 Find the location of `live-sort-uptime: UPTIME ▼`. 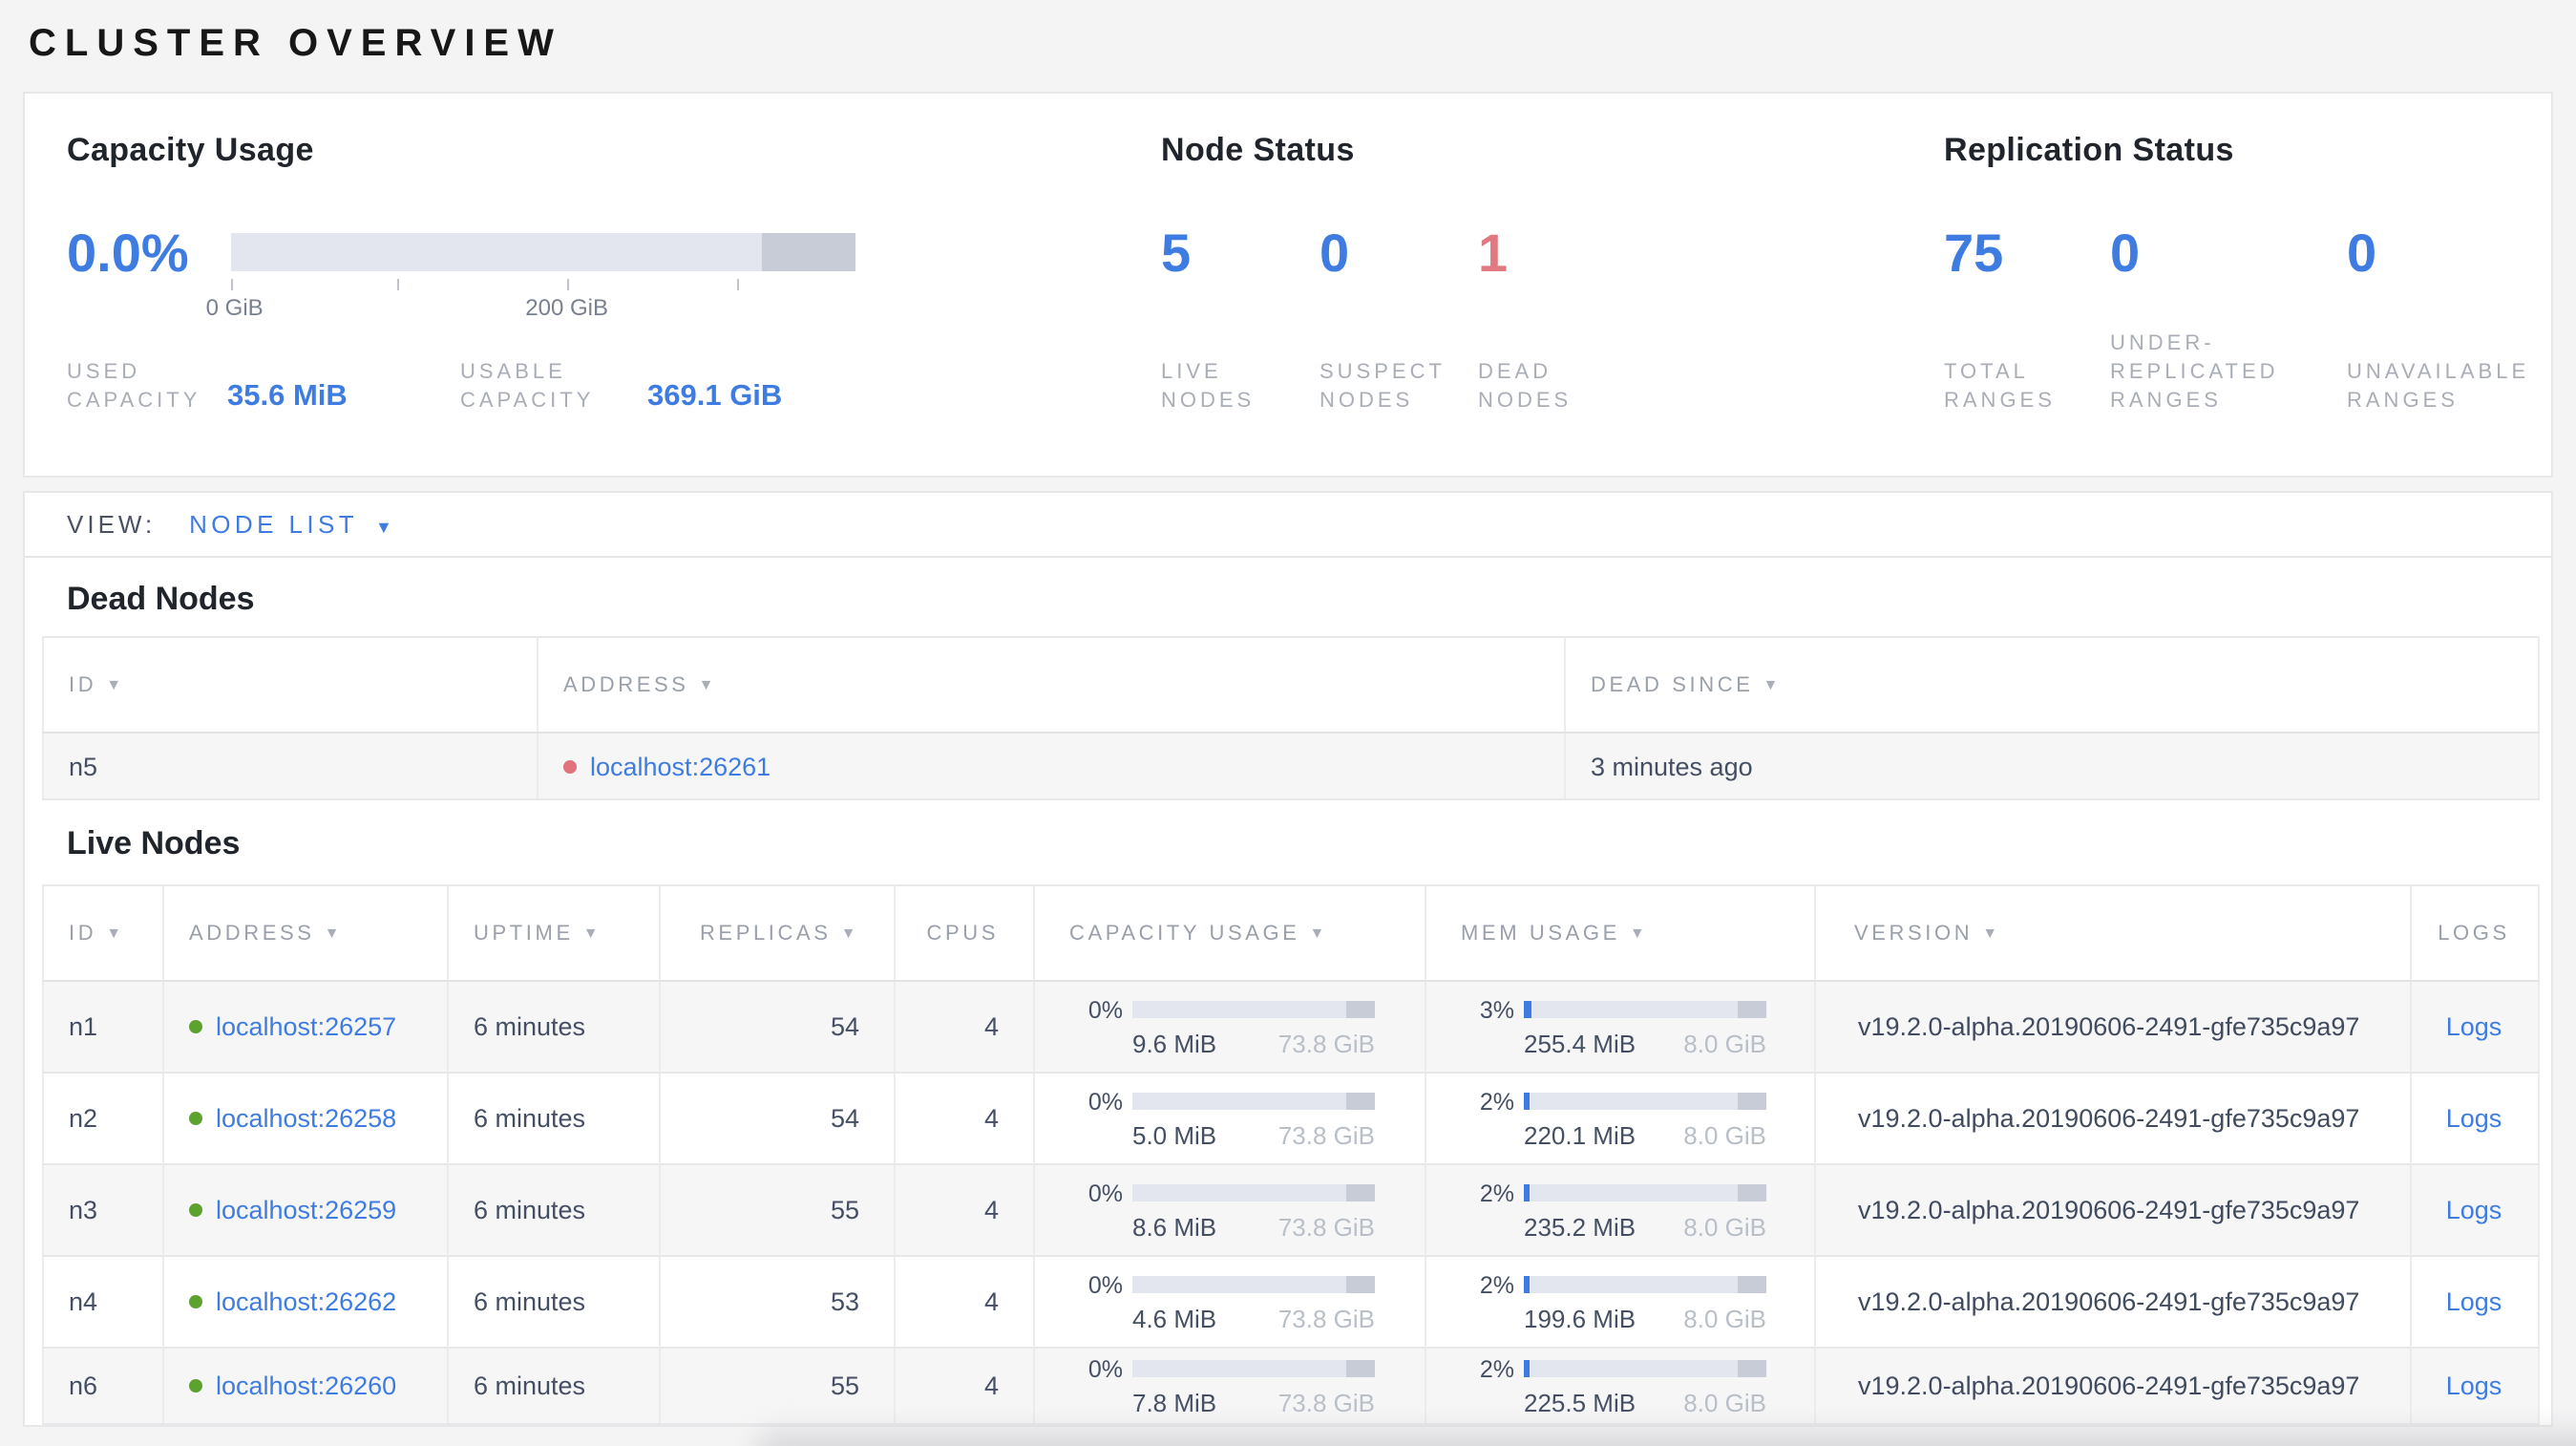

live-sort-uptime: UPTIME ▼ is located at coordinates (554, 933).